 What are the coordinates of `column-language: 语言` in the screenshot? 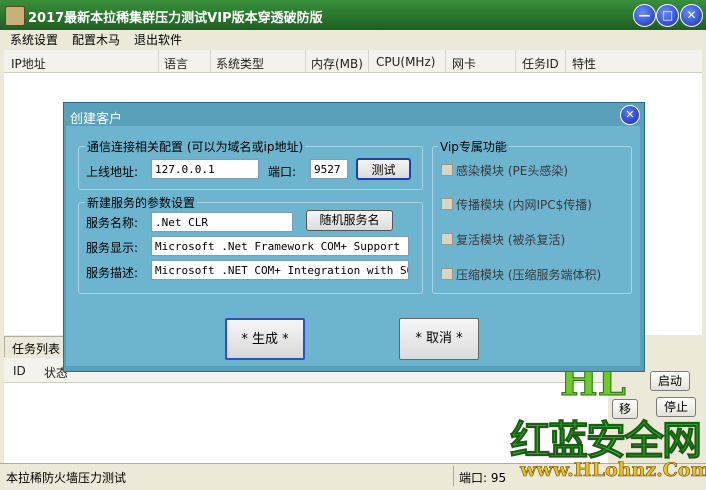 It's located at (176, 63).